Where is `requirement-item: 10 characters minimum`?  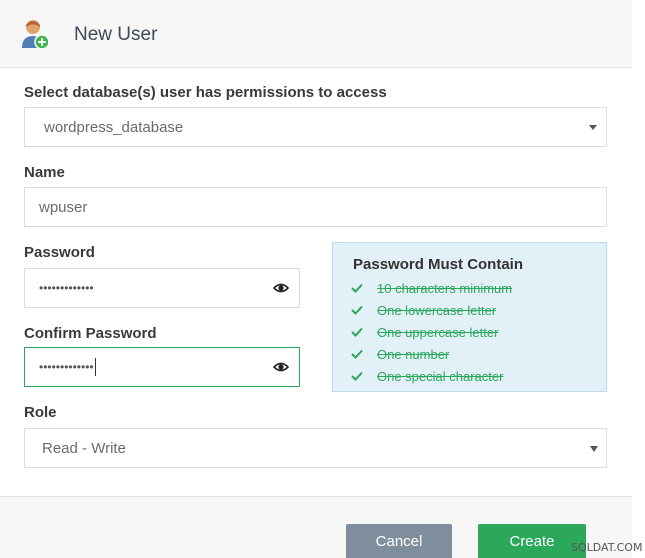
requirement-item: 10 characters minimum is located at coordinates (431, 288).